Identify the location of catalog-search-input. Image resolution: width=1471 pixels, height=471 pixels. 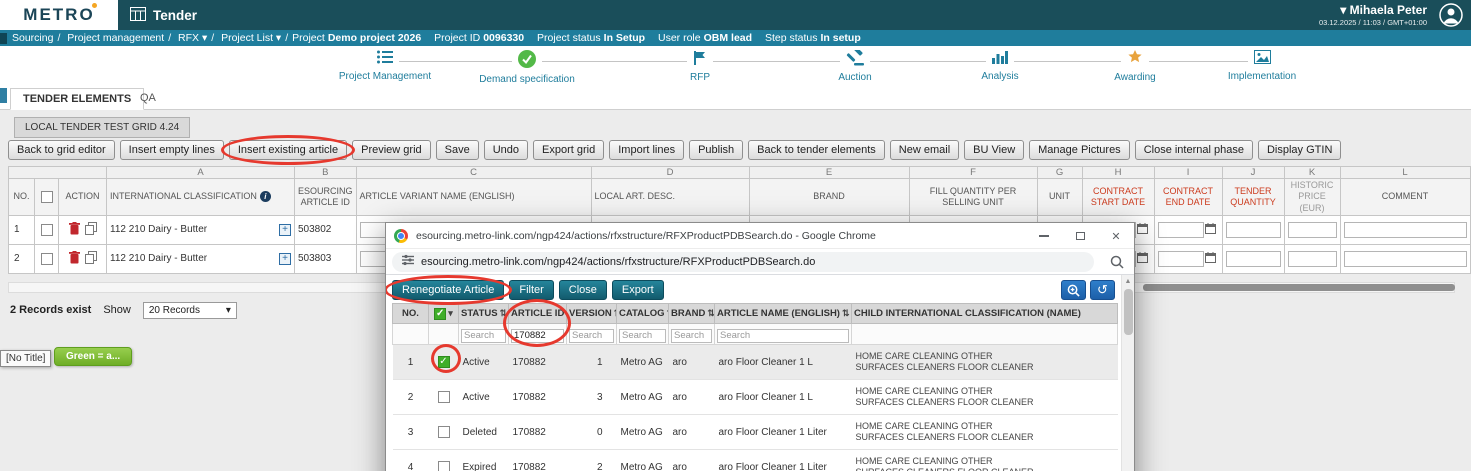
(642, 335).